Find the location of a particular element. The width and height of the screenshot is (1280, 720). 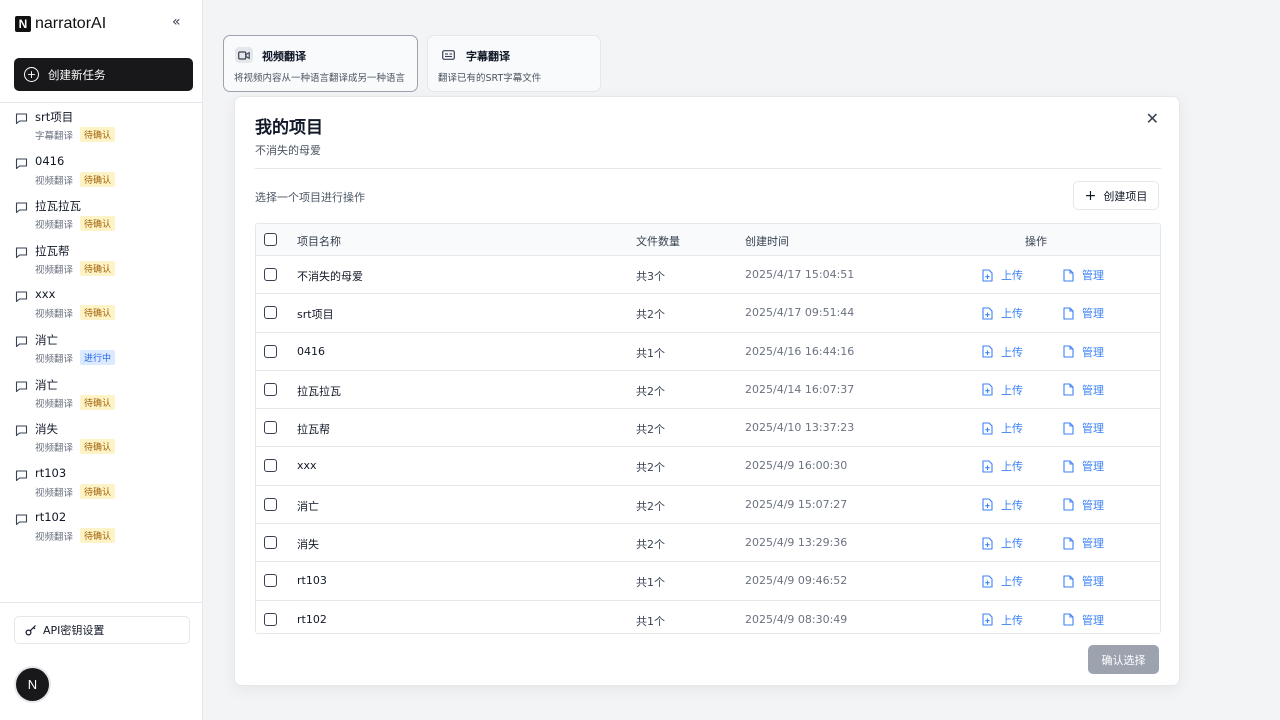

table-row: srt项目 共2个 2025/4/17 09:51:44 上传 管理 is located at coordinates (708, 313).